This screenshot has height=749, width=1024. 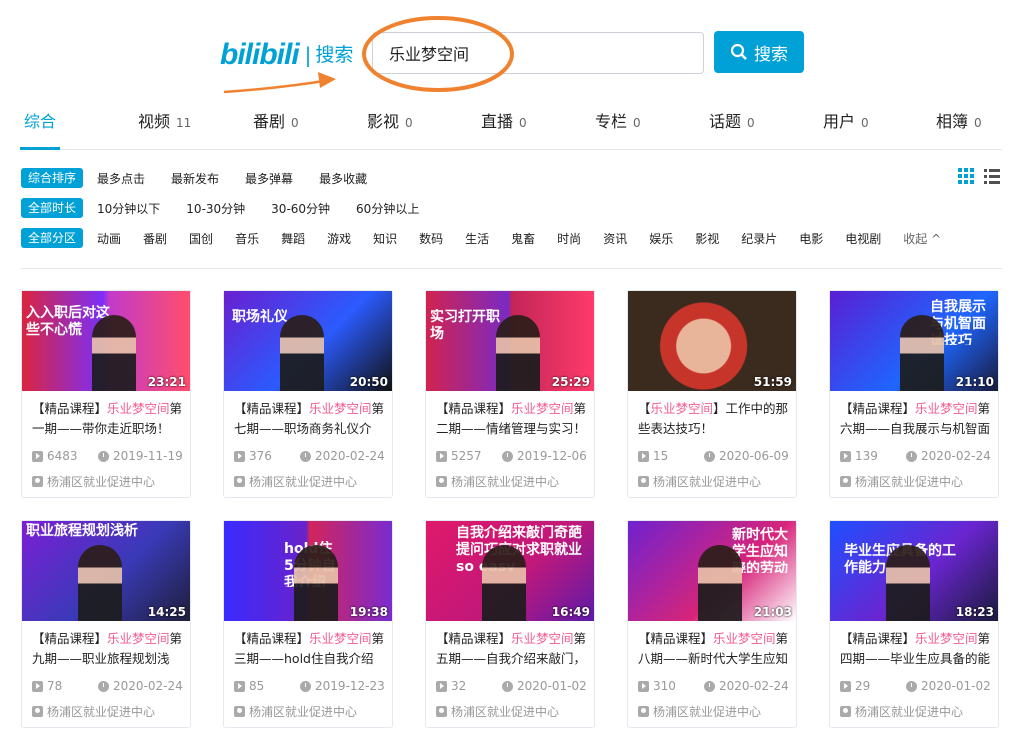 I want to click on tab-article: 专栏 0, so click(x=618, y=120).